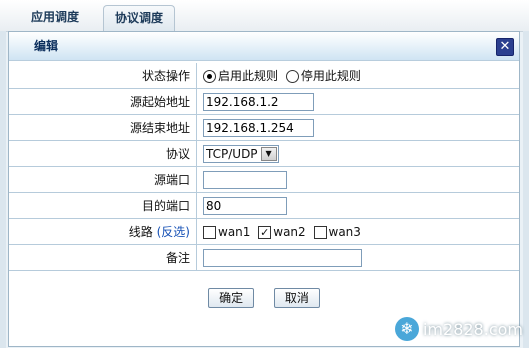  Describe the element at coordinates (139, 18) in the screenshot. I see `tab-protocol-schedule: 协议调度` at that location.